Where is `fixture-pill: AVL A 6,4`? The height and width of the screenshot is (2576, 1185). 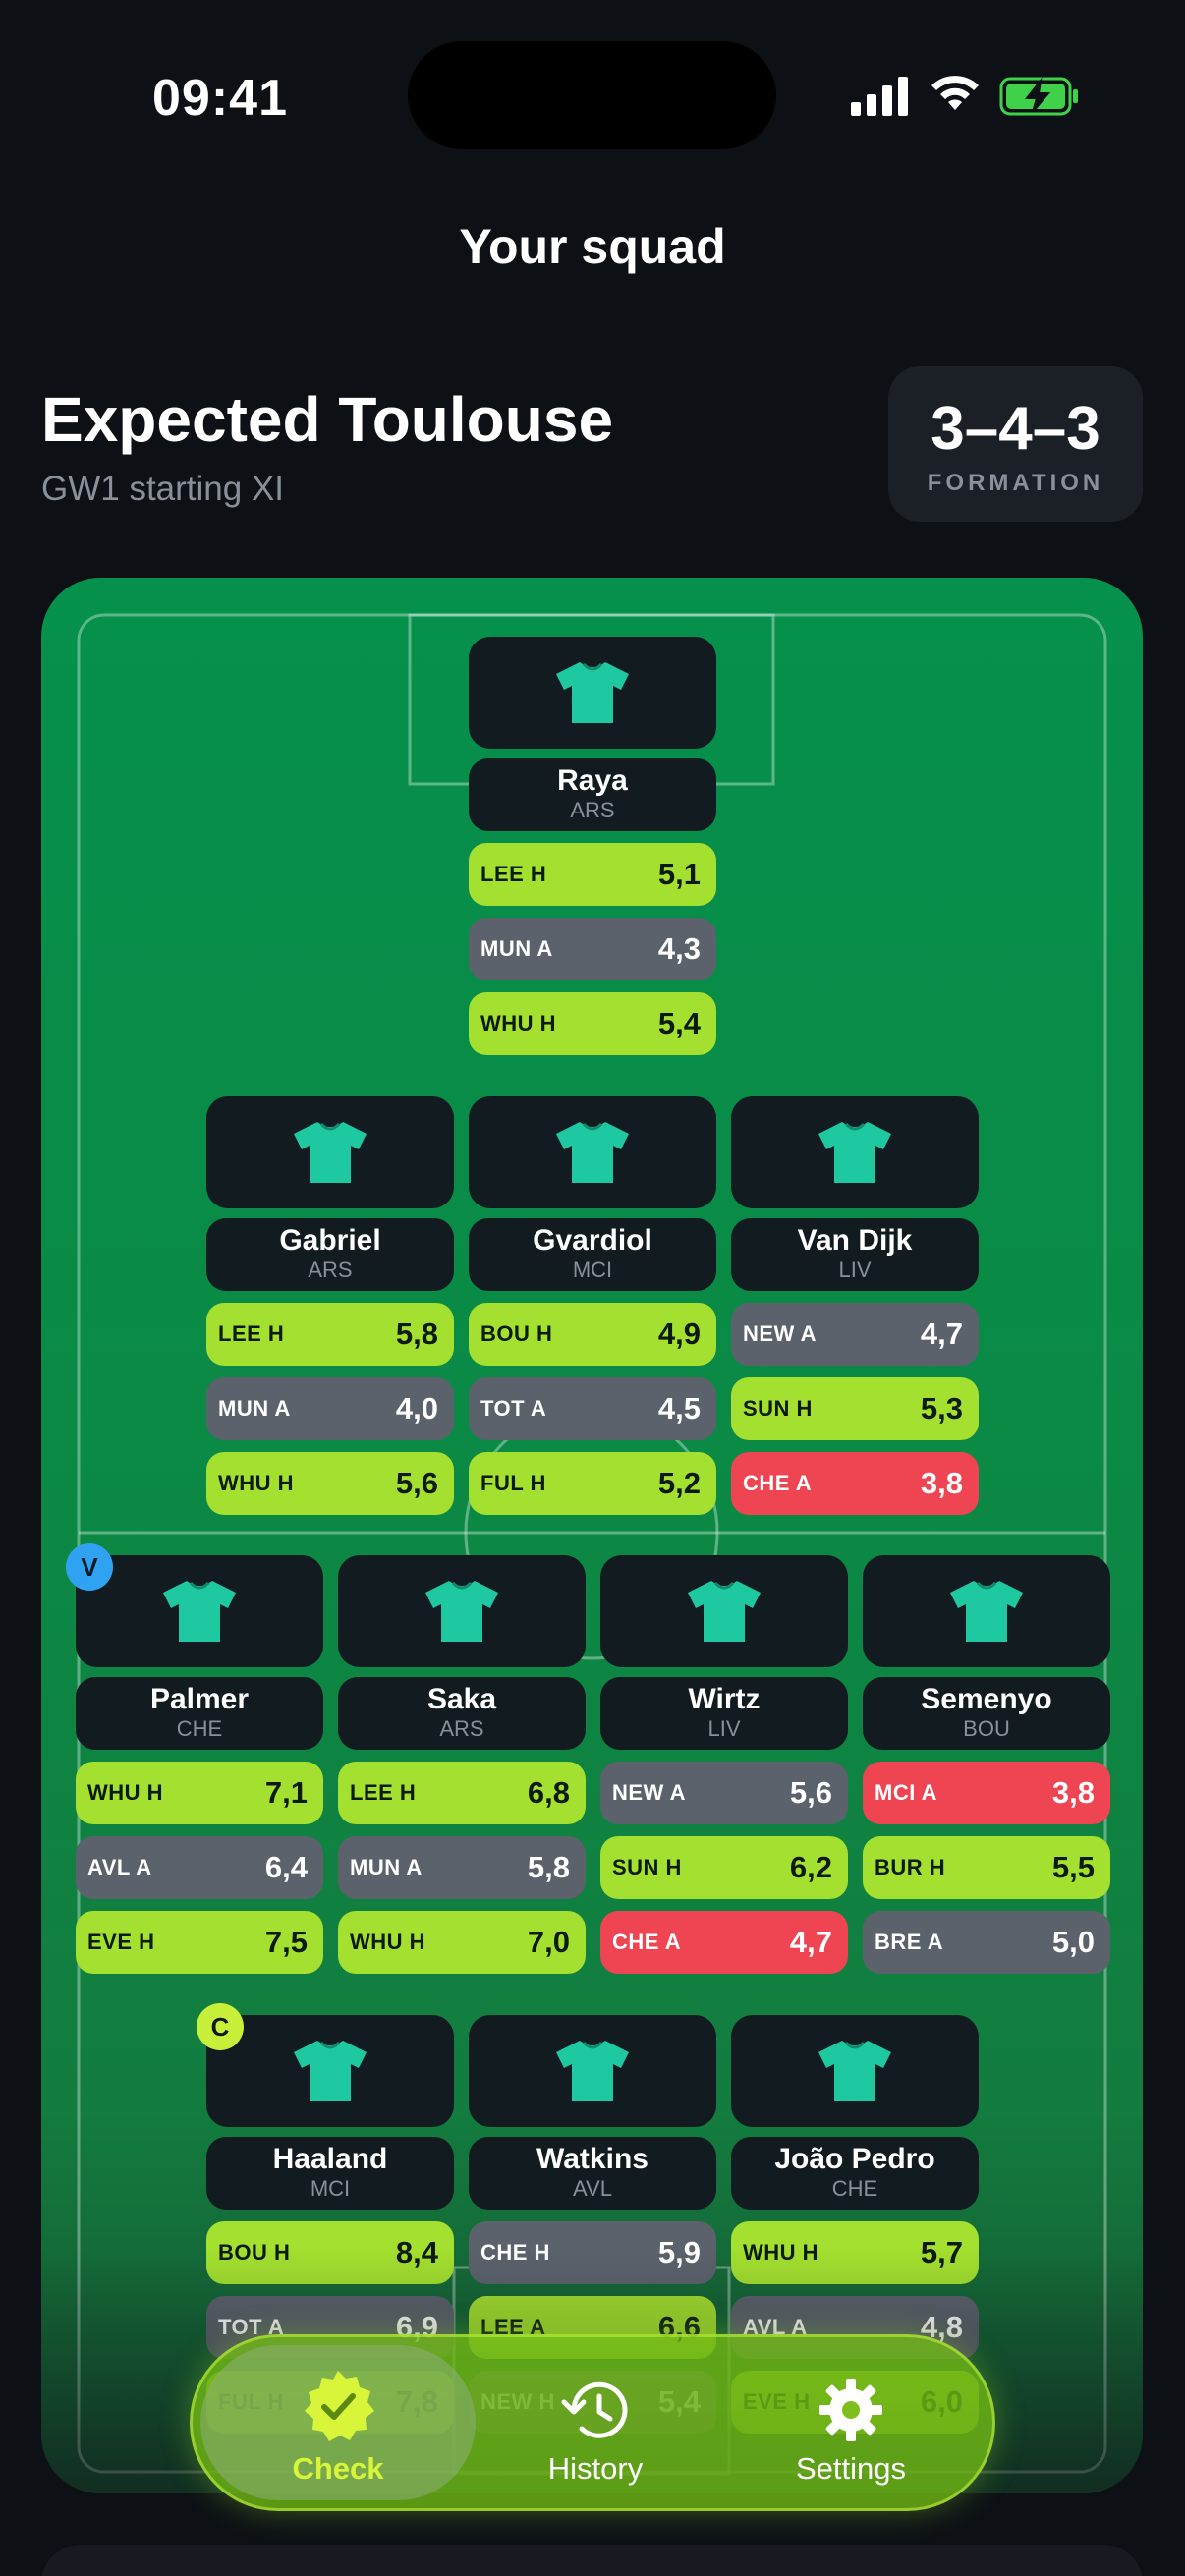
fixture-pill: AVL A 6,4 is located at coordinates (200, 1867).